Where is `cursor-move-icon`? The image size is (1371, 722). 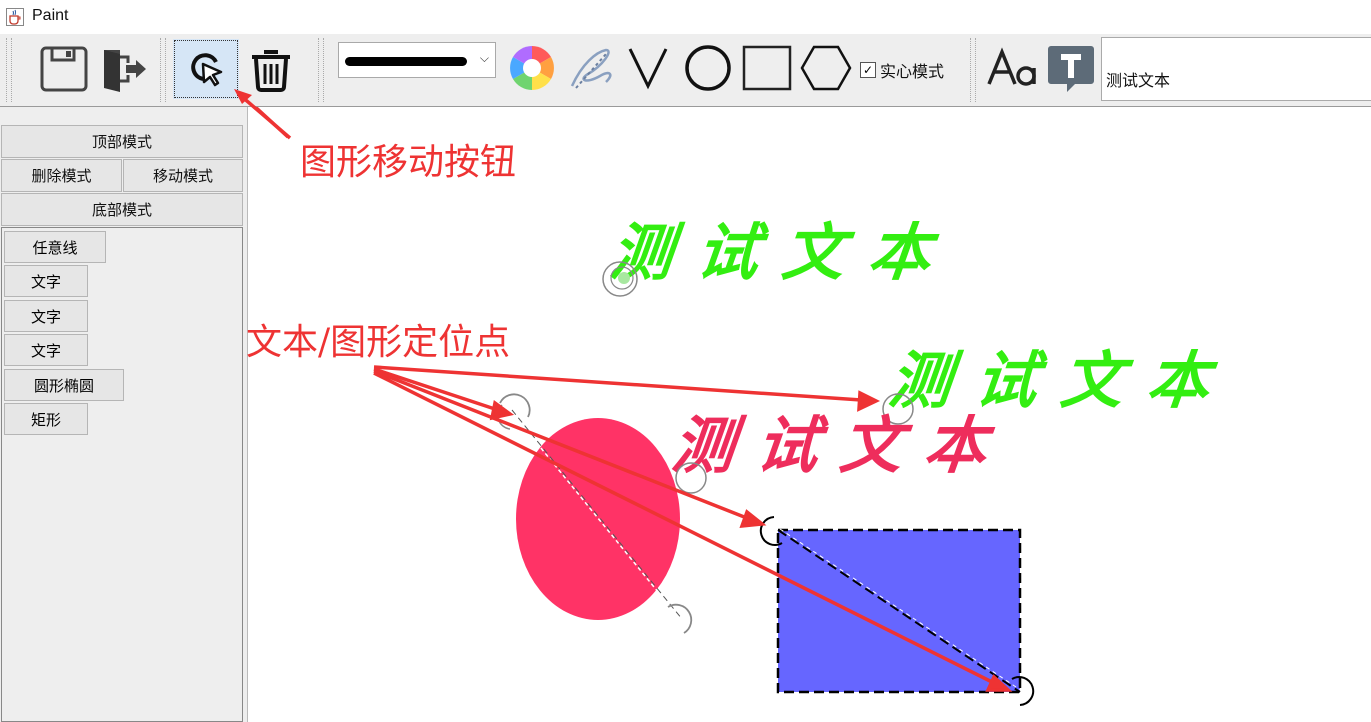
cursor-move-icon is located at coordinates (207, 70).